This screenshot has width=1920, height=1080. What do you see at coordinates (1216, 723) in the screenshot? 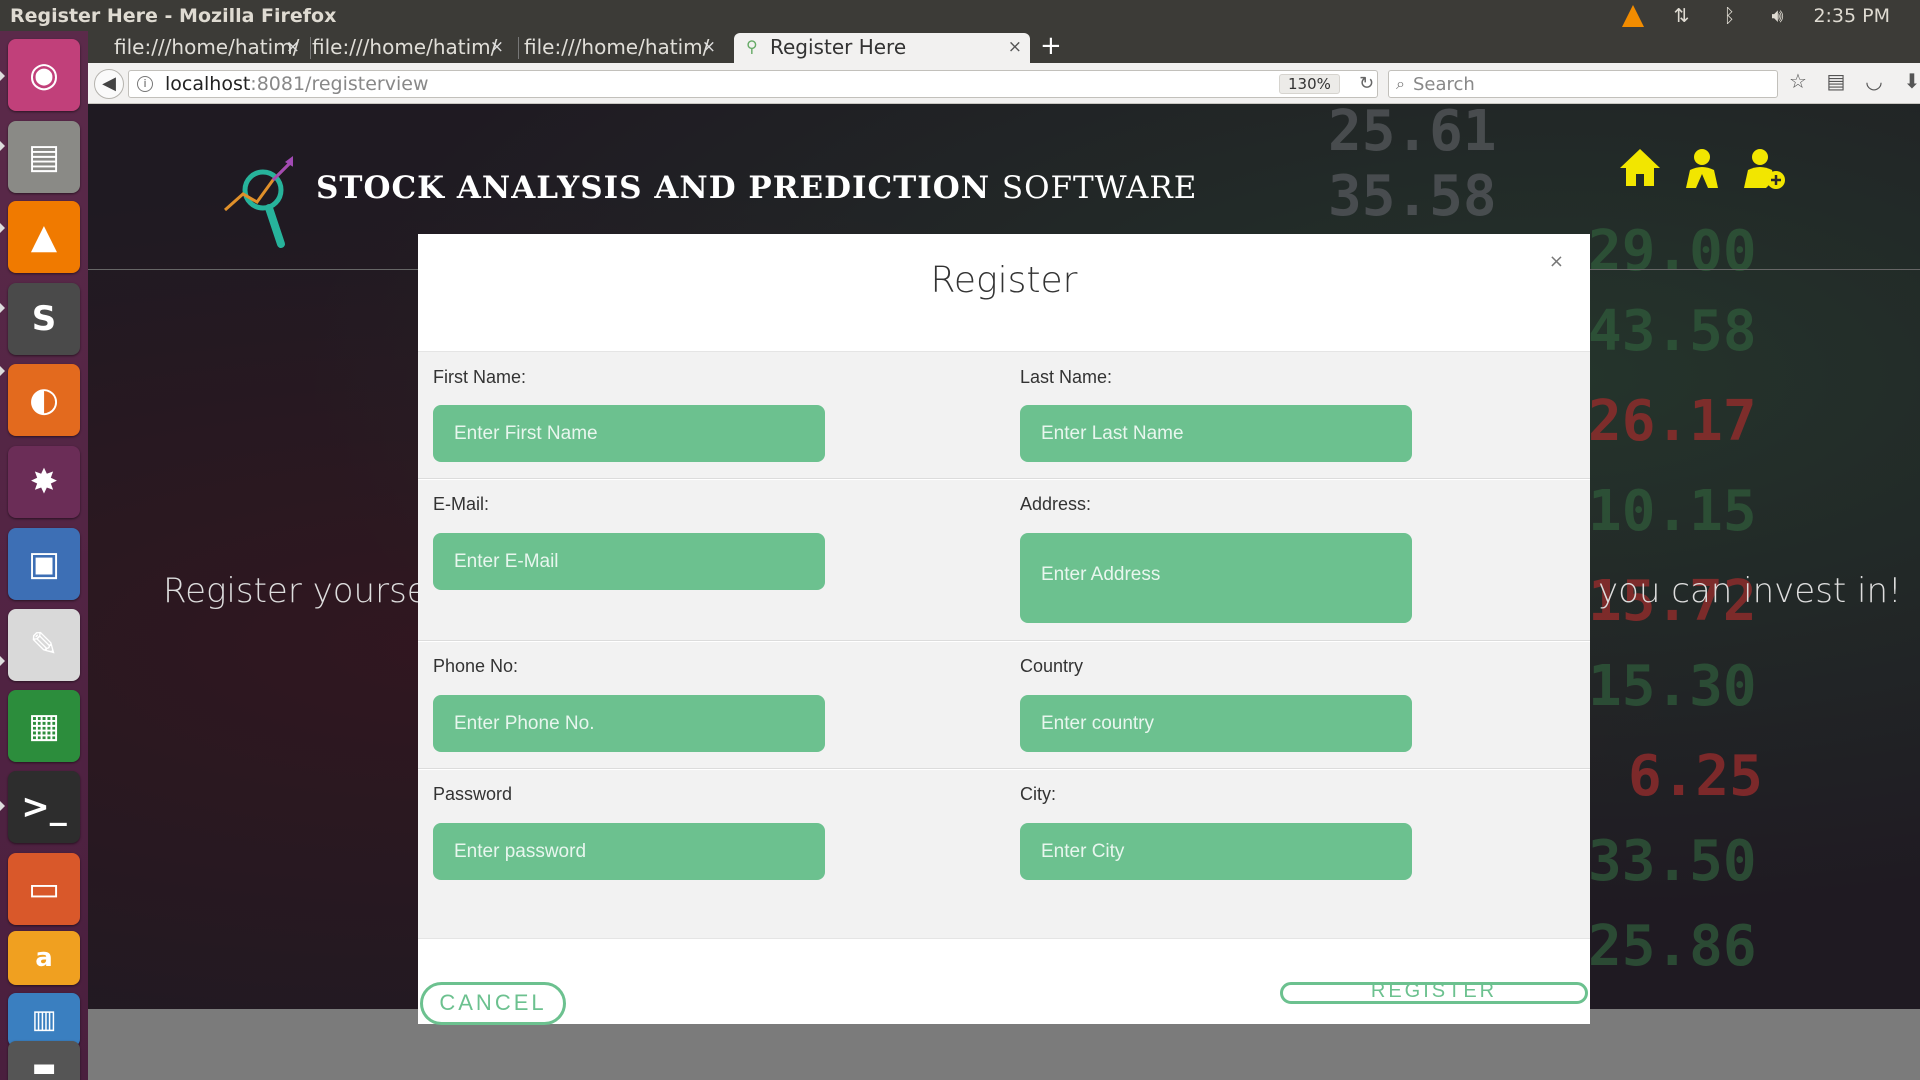
I see `country-input` at bounding box center [1216, 723].